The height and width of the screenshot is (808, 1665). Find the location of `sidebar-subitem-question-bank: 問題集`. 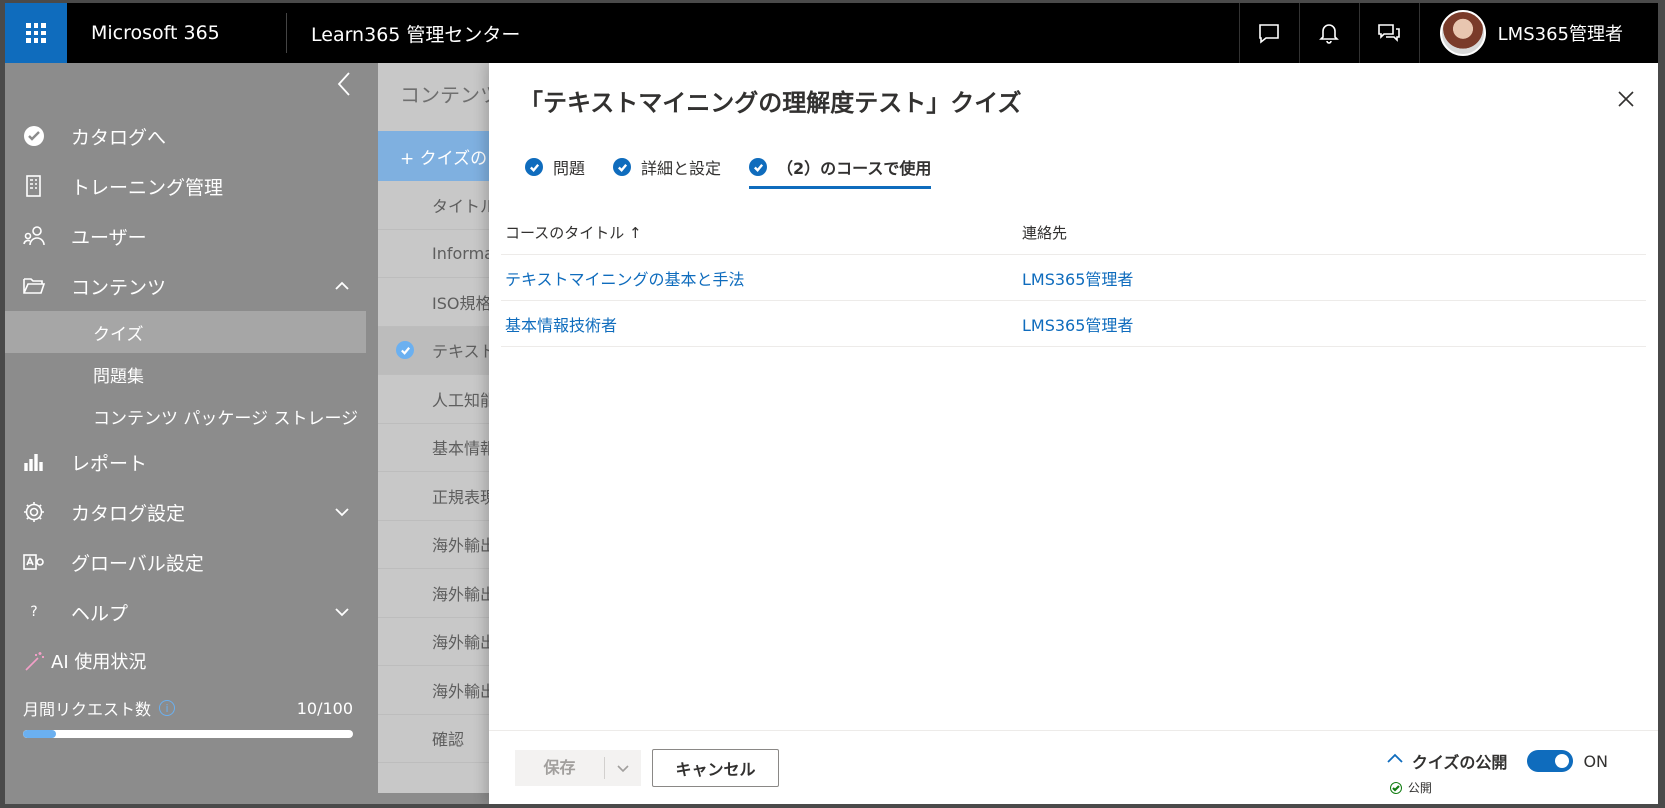

sidebar-subitem-question-bank: 問題集 is located at coordinates (185, 374).